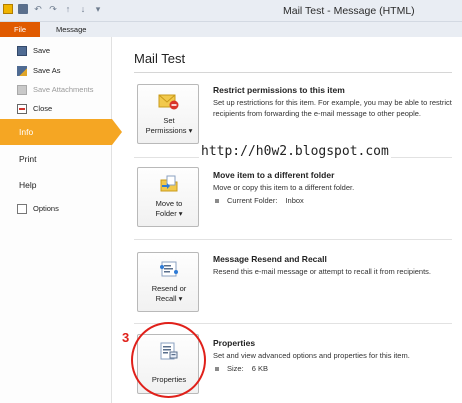 Image resolution: width=462 pixels, height=403 pixels. What do you see at coordinates (63, 89) in the screenshot?
I see `sidebar-item-label: Save Attachments` at bounding box center [63, 89].